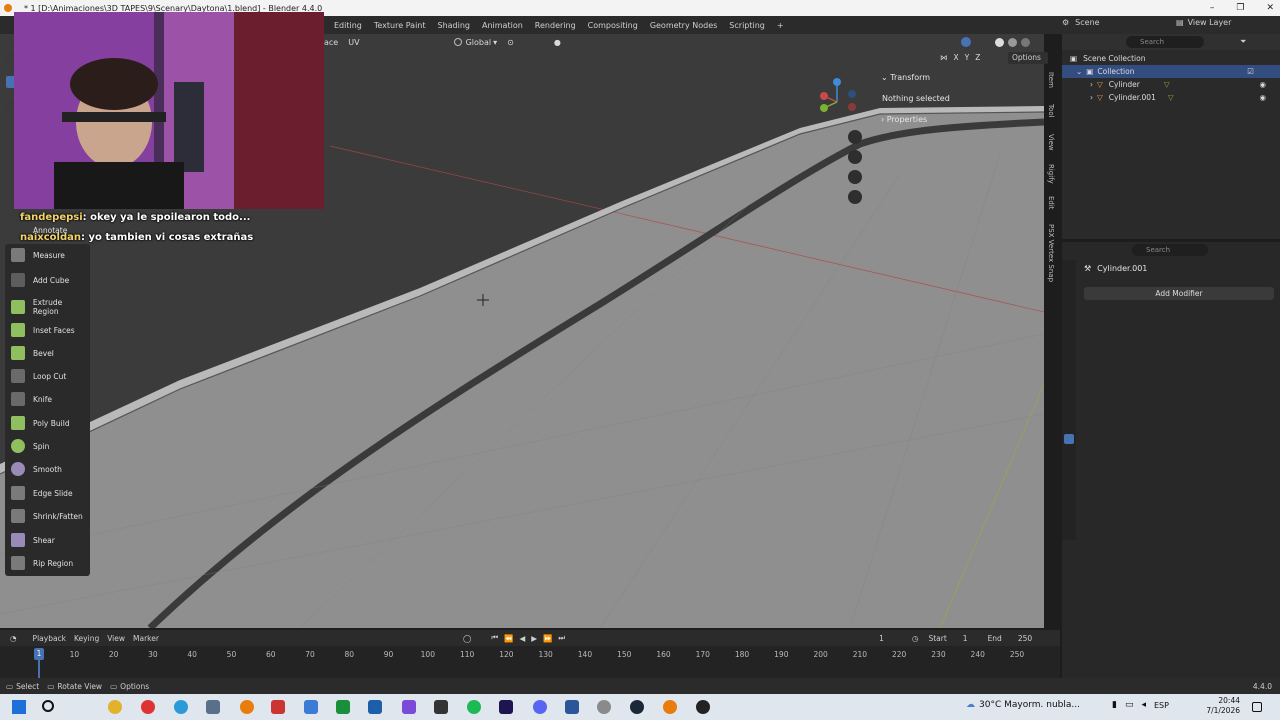 The image size is (1280, 720). I want to click on playback-menu: Playback, so click(49, 638).